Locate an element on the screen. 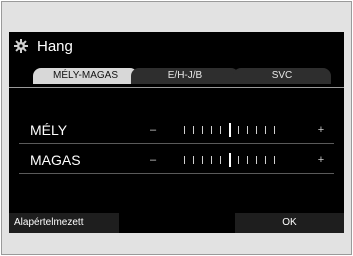  magas-slider is located at coordinates (244, 160).